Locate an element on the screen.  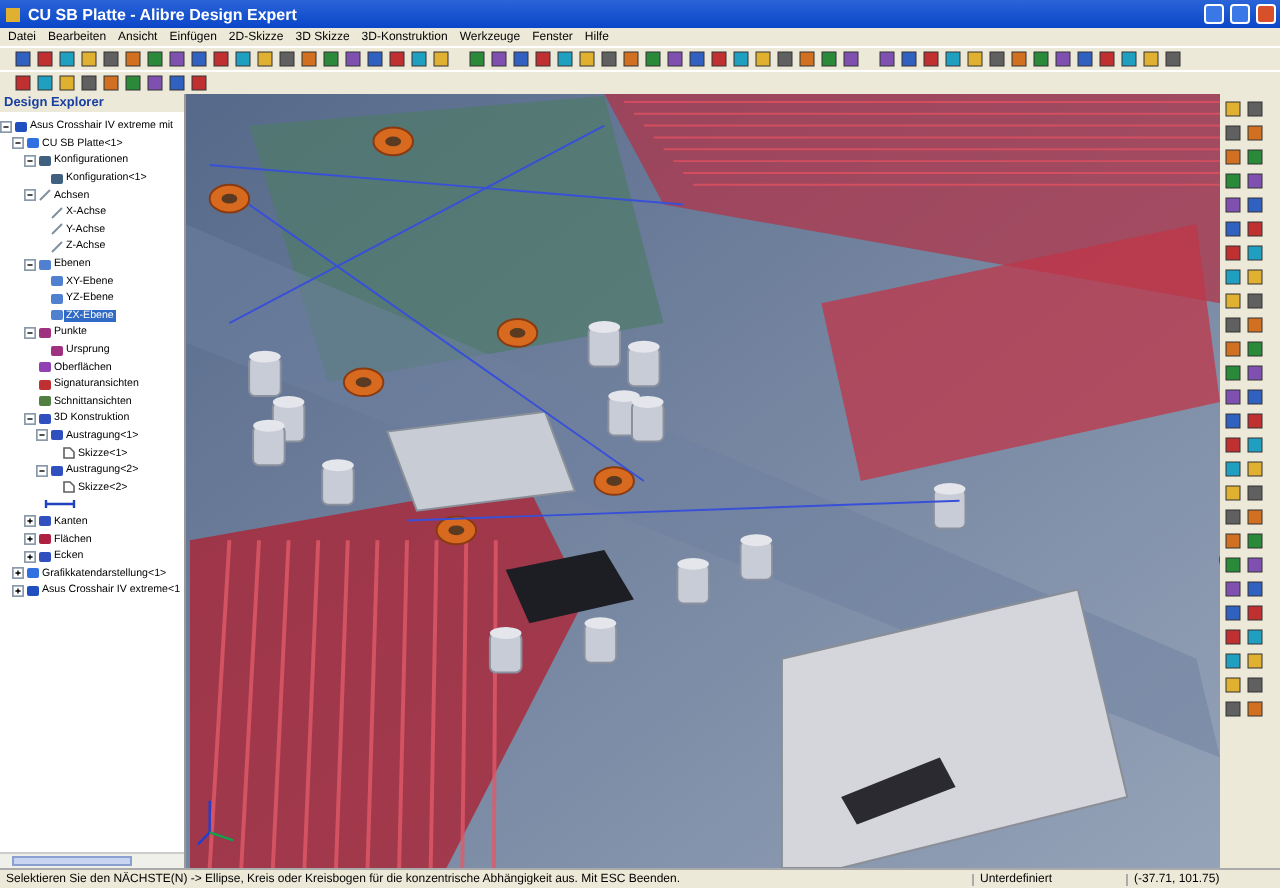
maximize-button is located at coordinates (1240, 14).